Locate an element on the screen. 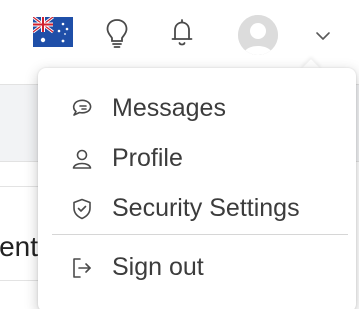 The height and width of the screenshot is (309, 359). sign-out-icon is located at coordinates (82, 268).